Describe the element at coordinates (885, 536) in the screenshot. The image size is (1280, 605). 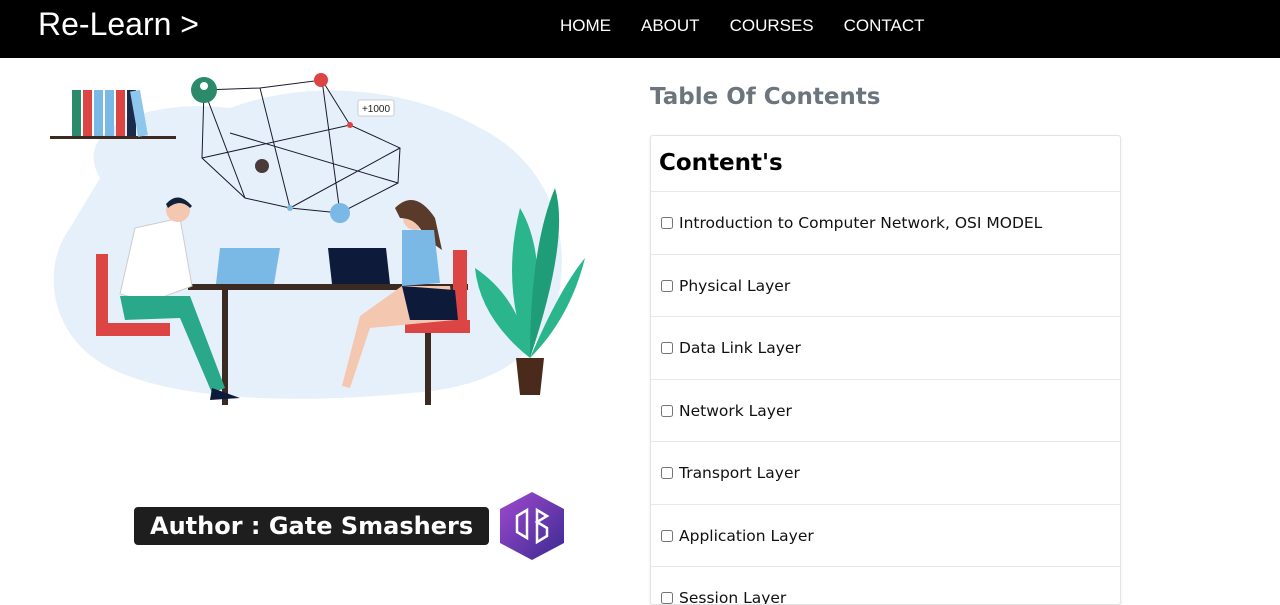
I see `toc-item-application-layer: Application Layer` at that location.